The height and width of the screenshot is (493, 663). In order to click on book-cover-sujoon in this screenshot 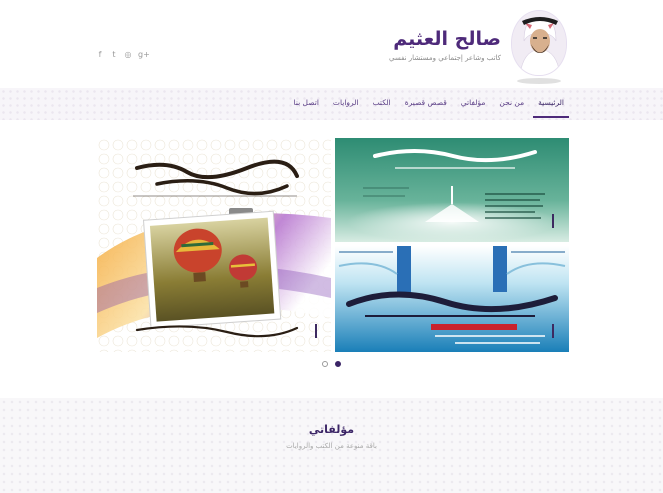, I will do `click(452, 299)`.